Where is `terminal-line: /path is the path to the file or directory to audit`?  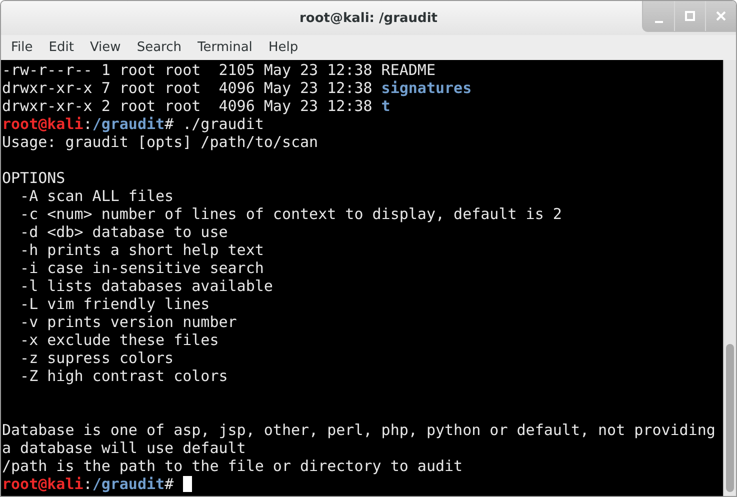
terminal-line: /path is the path to the file or directory to audit is located at coordinates (232, 466).